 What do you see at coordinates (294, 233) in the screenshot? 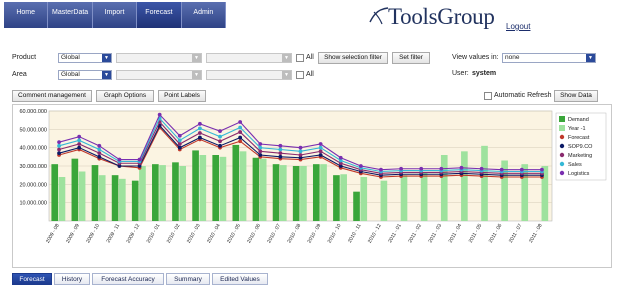
I see `x-tick-label: 2010 - 08` at bounding box center [294, 233].